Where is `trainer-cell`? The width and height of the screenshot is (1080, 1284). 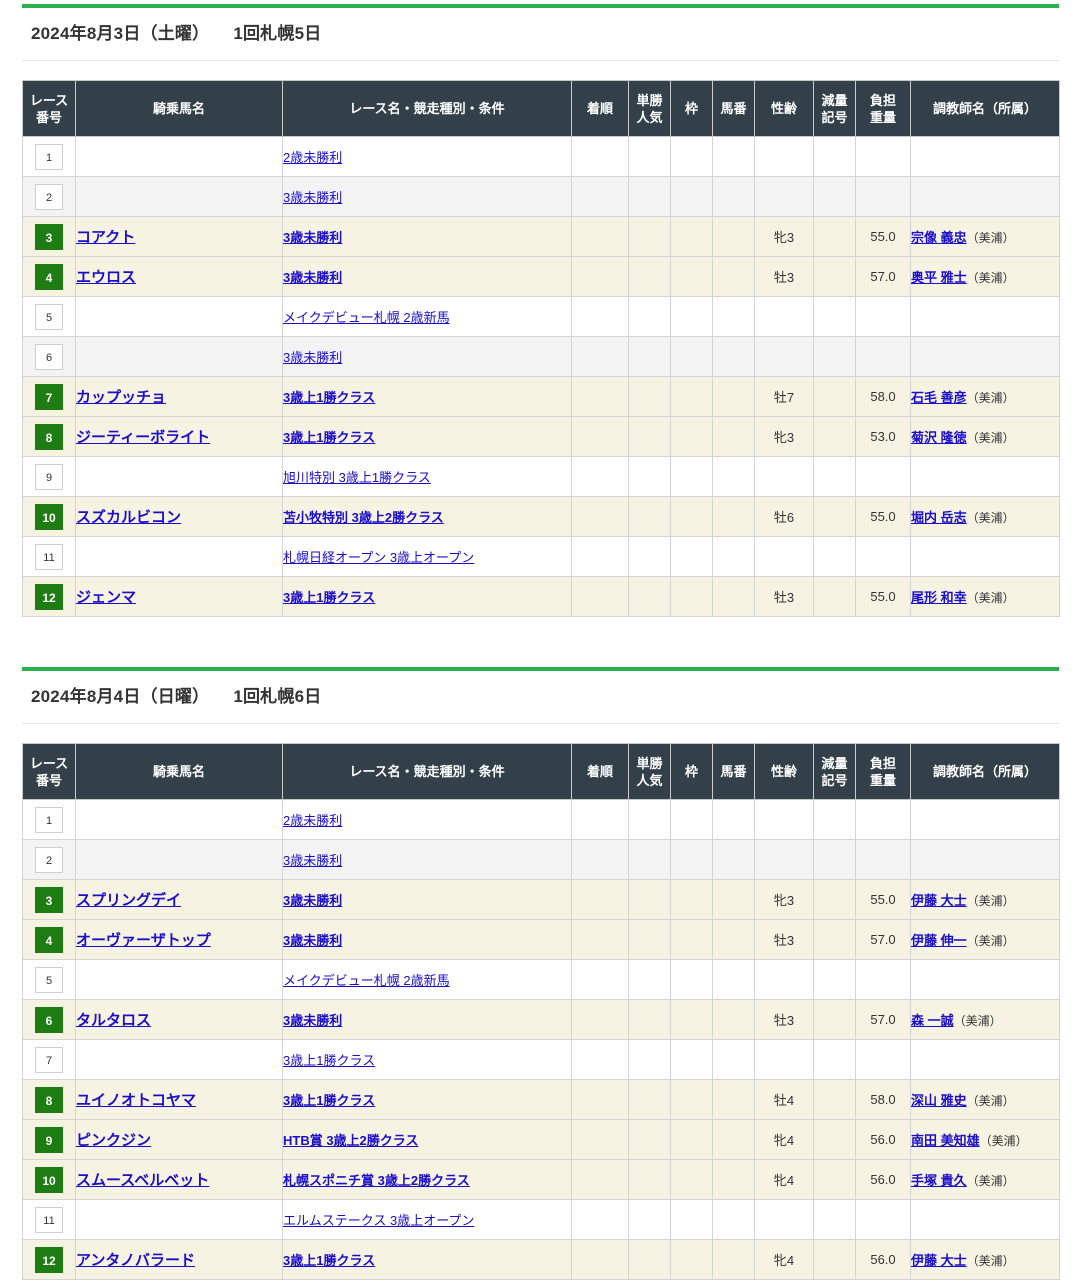 trainer-cell is located at coordinates (985, 1059).